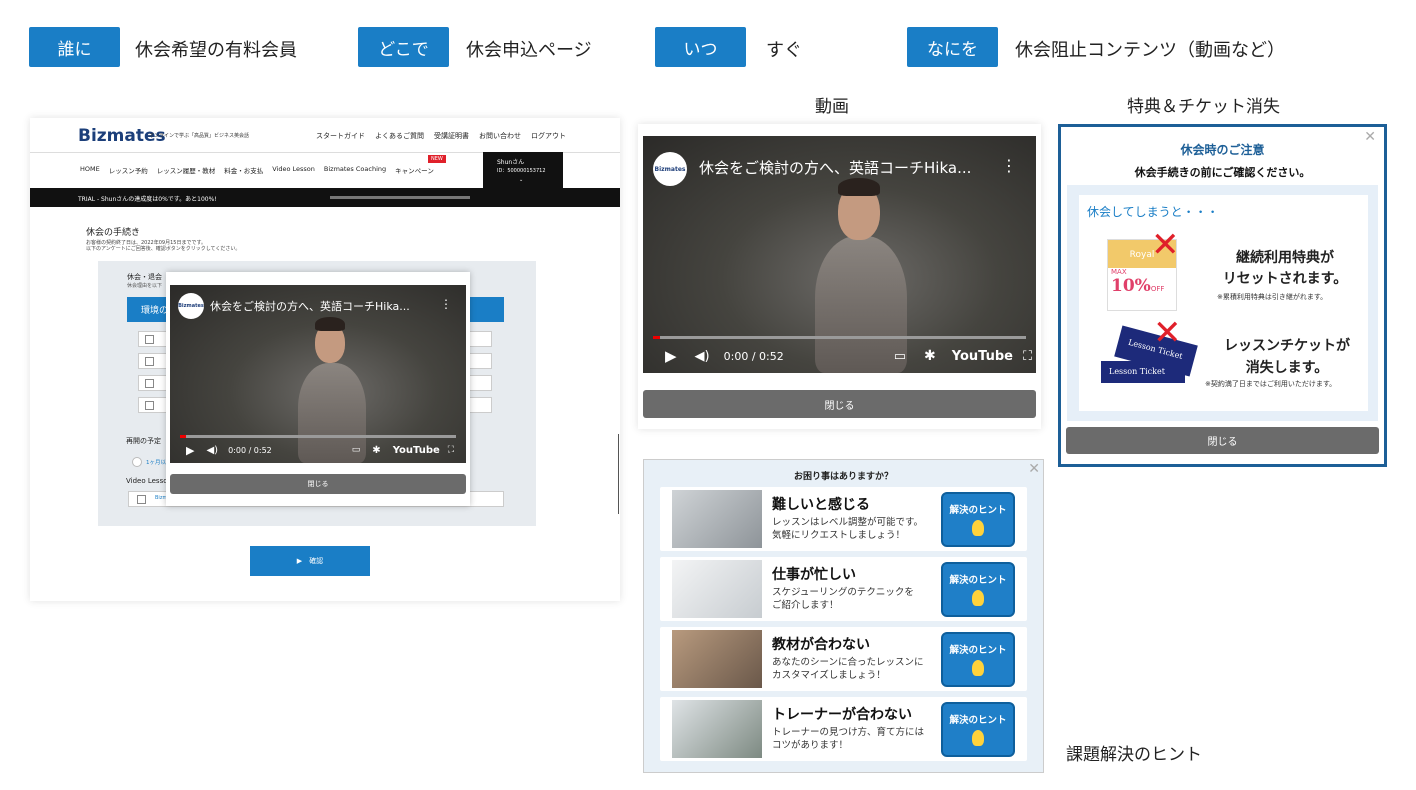  Describe the element at coordinates (952, 47) in the screenshot. I see `what-tag: なにを` at that location.